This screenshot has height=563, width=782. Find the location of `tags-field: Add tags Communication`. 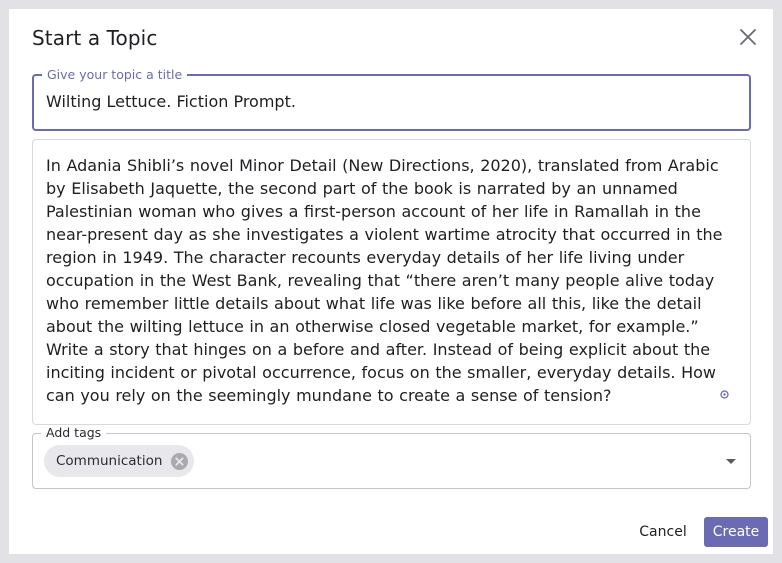

tags-field: Add tags Communication is located at coordinates (391, 457).